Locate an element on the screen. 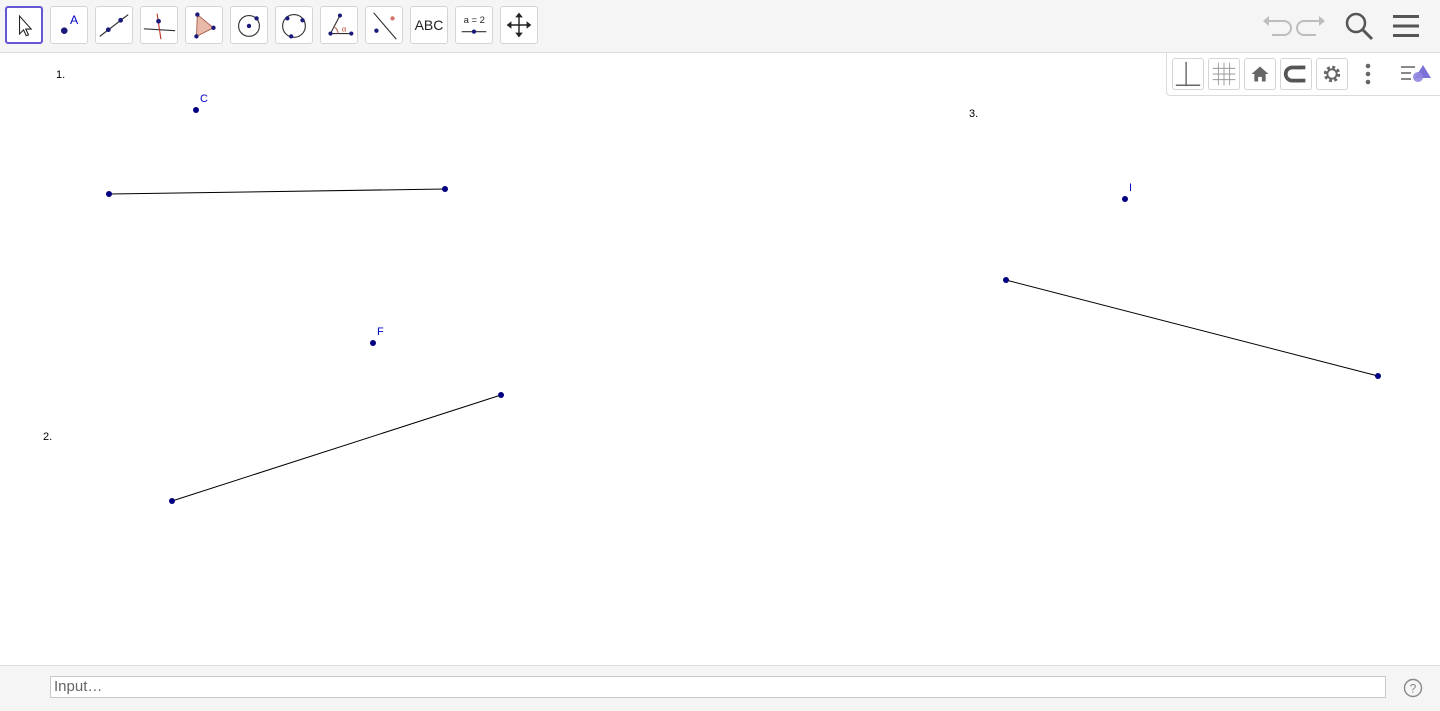 Image resolution: width=1440 pixels, height=711 pixels. style-bar-toggle-icon is located at coordinates (1416, 73).